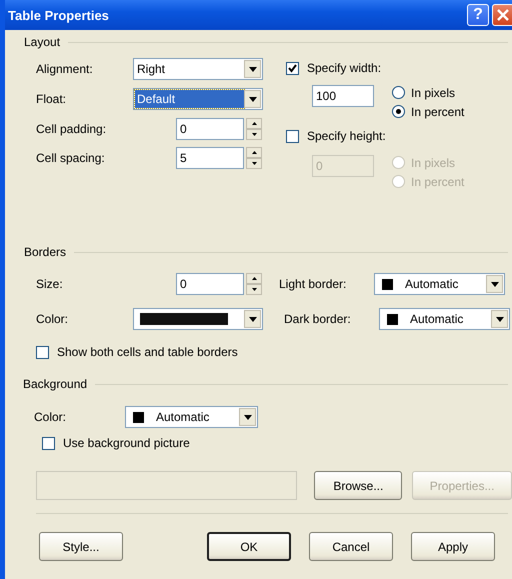 Image resolution: width=512 pixels, height=579 pixels. What do you see at coordinates (72, 129) in the screenshot?
I see `field-label: Cell padding:` at bounding box center [72, 129].